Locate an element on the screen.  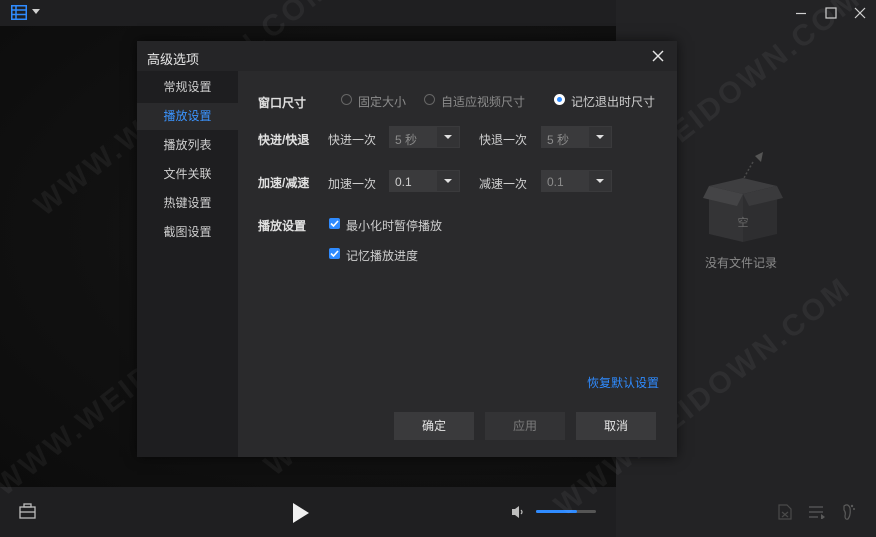
radio-fixed-size-label: 固定大小 is located at coordinates (382, 101).